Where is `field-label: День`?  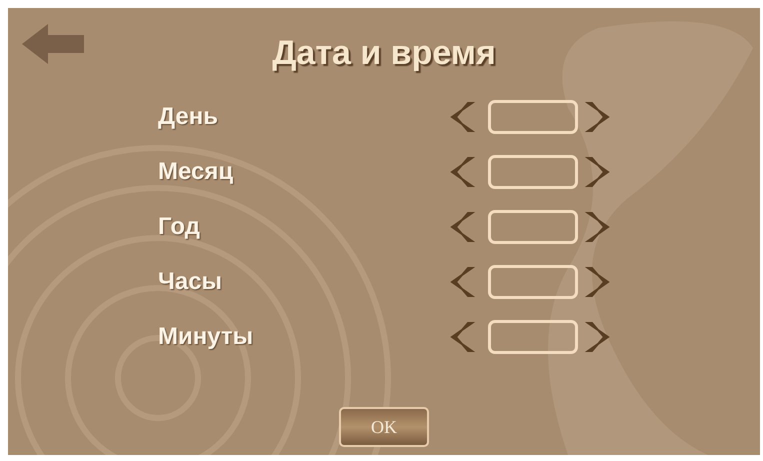 field-label: День is located at coordinates (188, 117).